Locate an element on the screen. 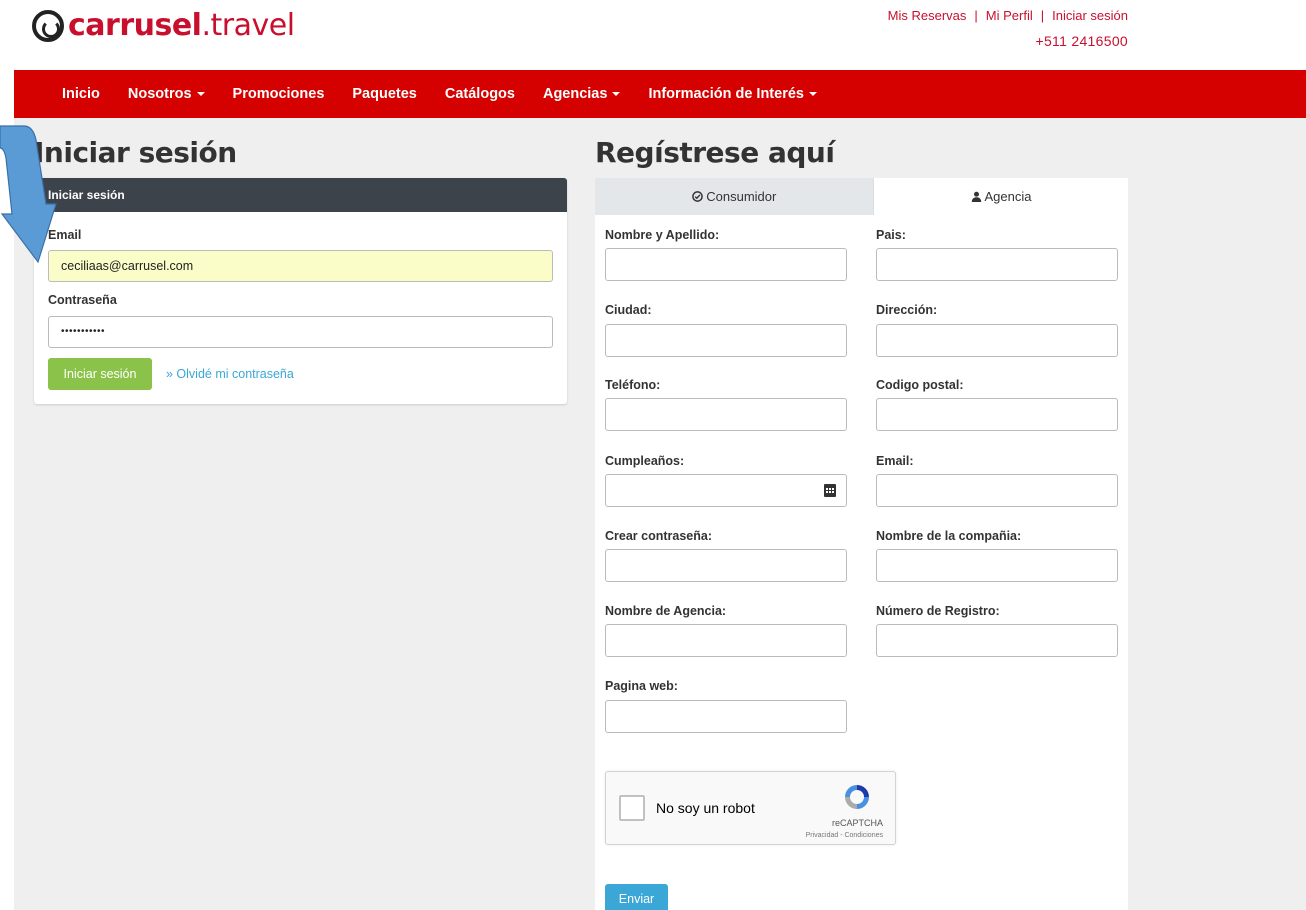 This screenshot has width=1306, height=910. city-label: Ciudad: is located at coordinates (628, 310).